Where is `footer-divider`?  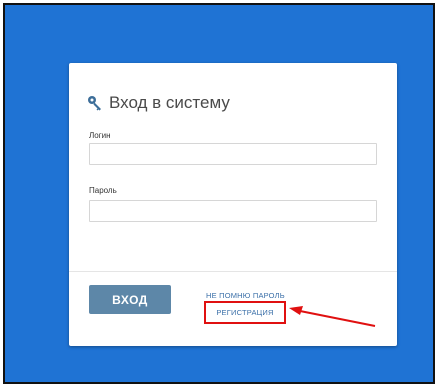
footer-divider is located at coordinates (233, 271).